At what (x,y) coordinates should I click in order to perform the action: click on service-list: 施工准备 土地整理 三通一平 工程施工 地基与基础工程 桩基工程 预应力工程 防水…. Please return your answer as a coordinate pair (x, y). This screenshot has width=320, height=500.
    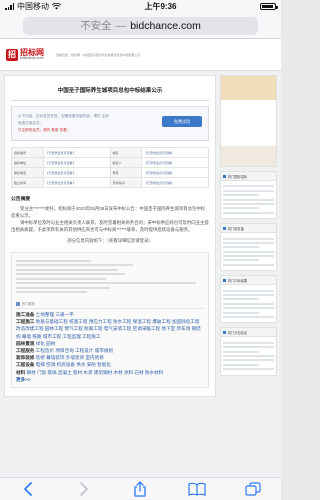
    Looking at the image, I should click on (110, 343).